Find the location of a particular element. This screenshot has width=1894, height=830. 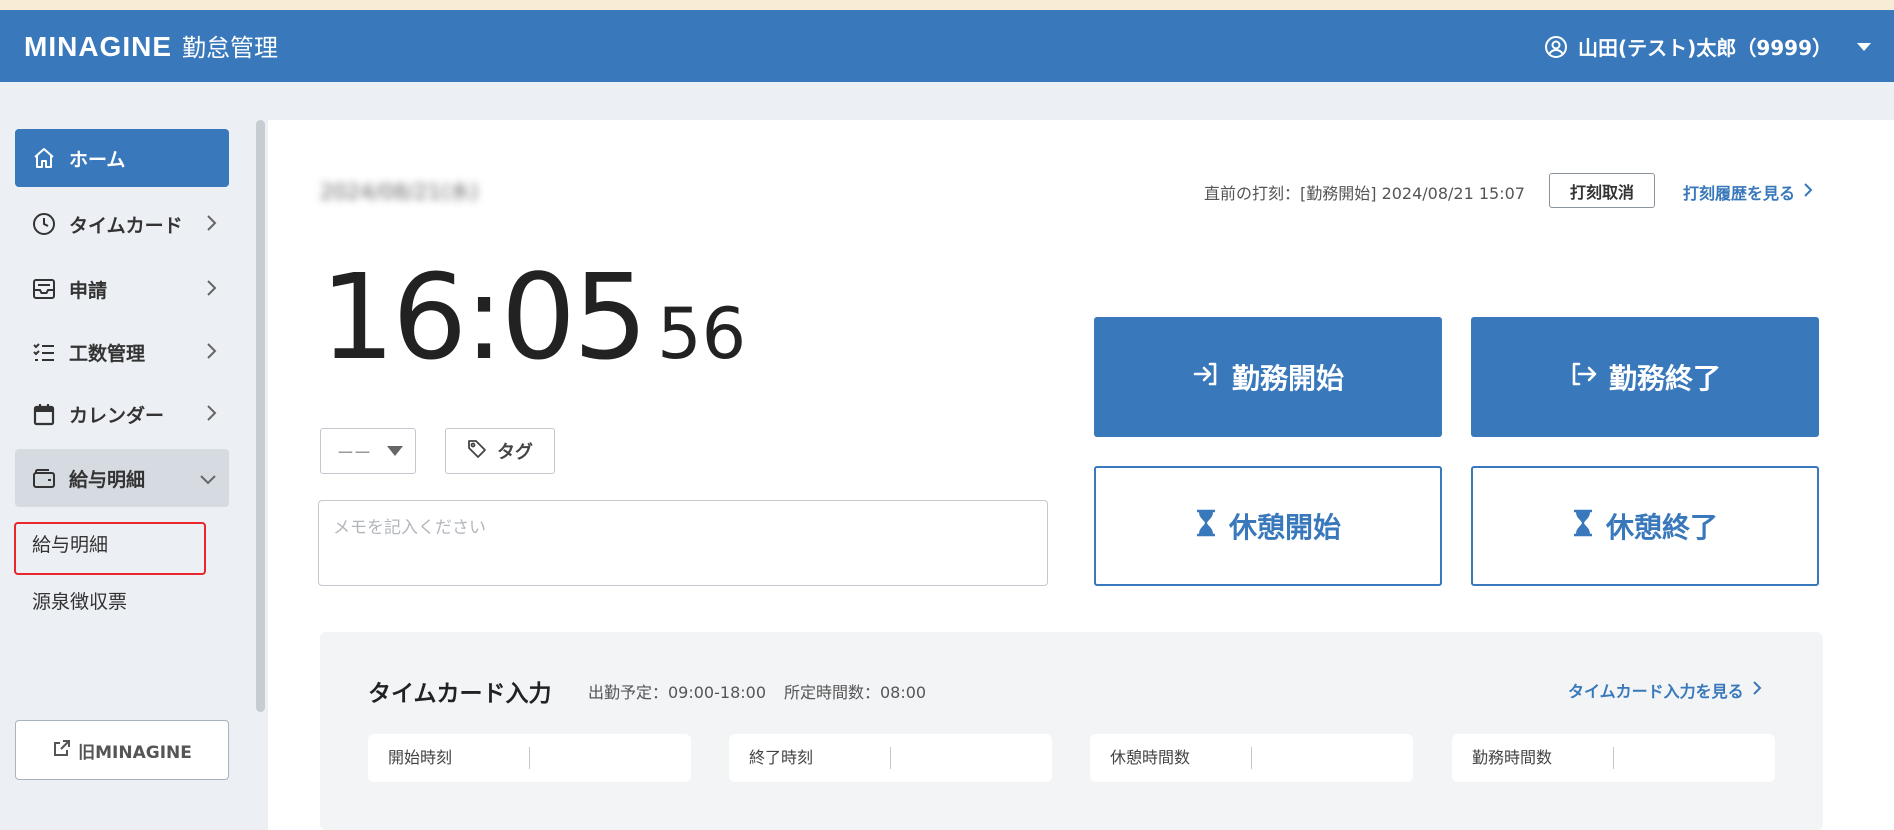

checklist-icon is located at coordinates (44, 352).